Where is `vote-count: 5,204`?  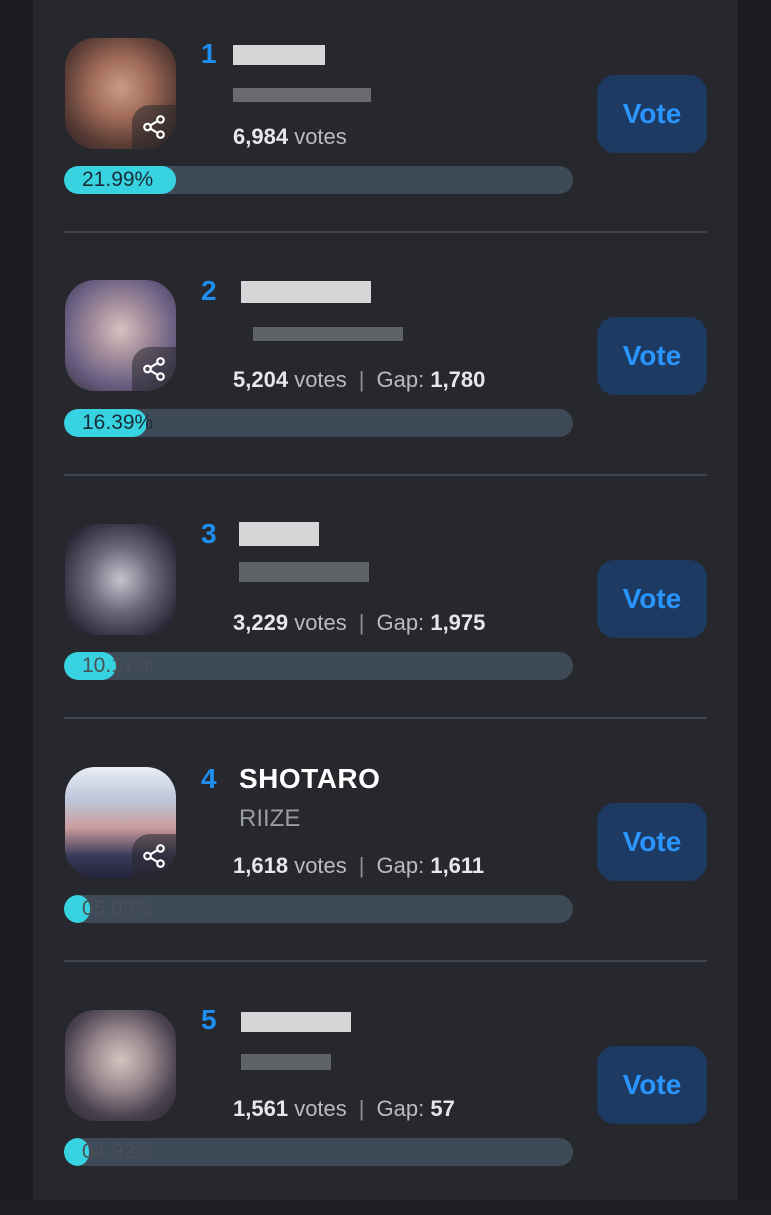
vote-count: 5,204 is located at coordinates (261, 379).